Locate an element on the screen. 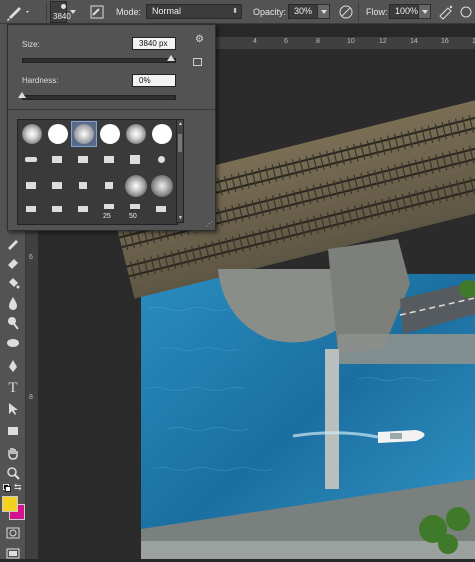  brush-preset: 50 is located at coordinates (136, 211).